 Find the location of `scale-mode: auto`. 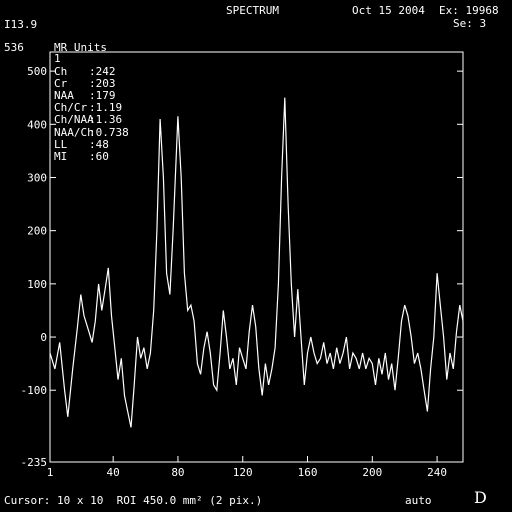

scale-mode: auto is located at coordinates (418, 501).